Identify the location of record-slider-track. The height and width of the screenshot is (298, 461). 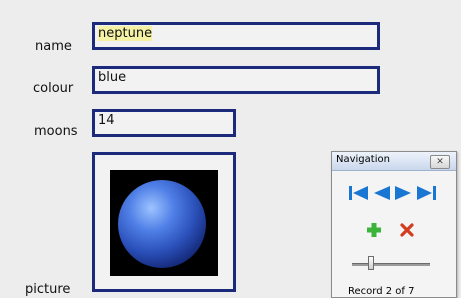
(391, 264).